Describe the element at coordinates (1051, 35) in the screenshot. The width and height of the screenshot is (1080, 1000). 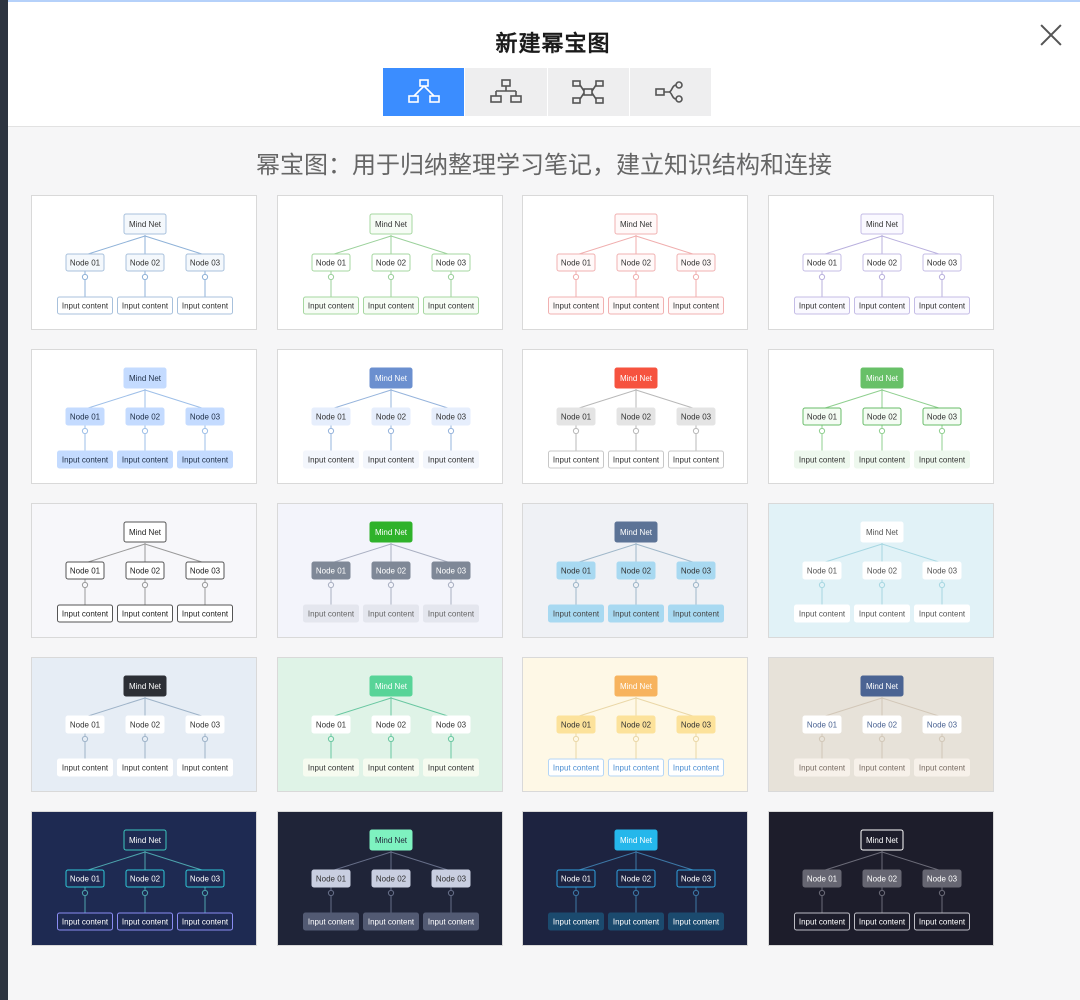
I see `close-icon` at that location.